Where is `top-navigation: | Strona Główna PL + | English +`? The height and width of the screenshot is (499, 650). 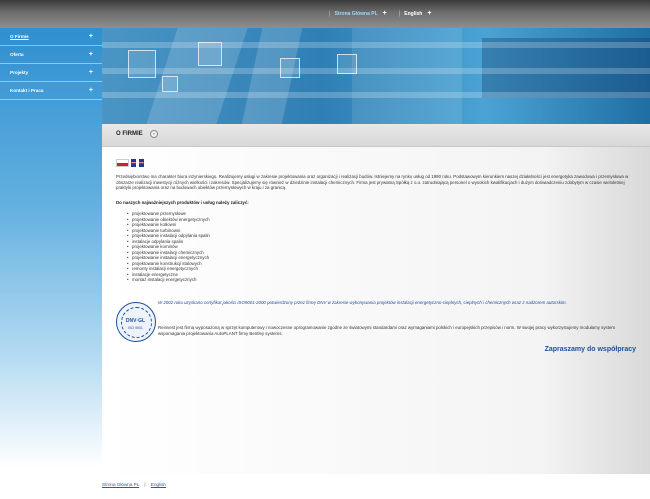
top-navigation: | Strona Główna PL + | English + is located at coordinates (382, 13).